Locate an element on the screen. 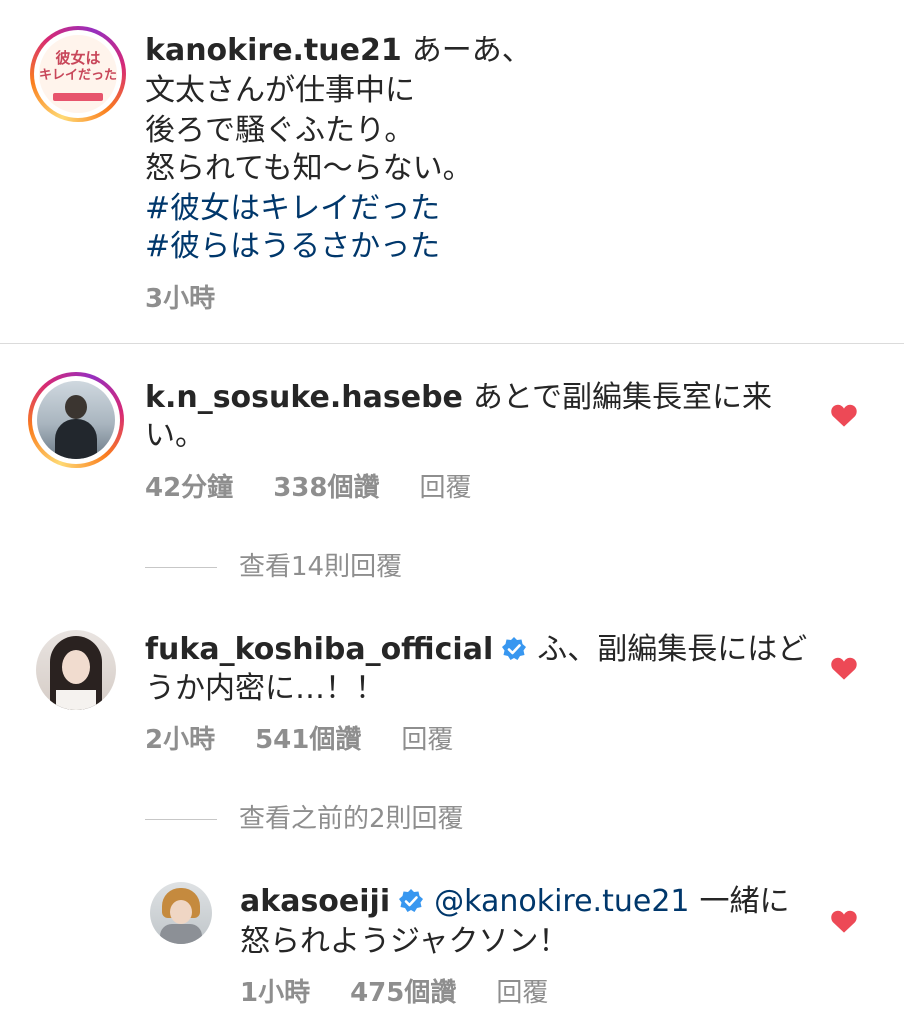 This screenshot has height=1024, width=904. reply-username: akasoeiji is located at coordinates (315, 901).